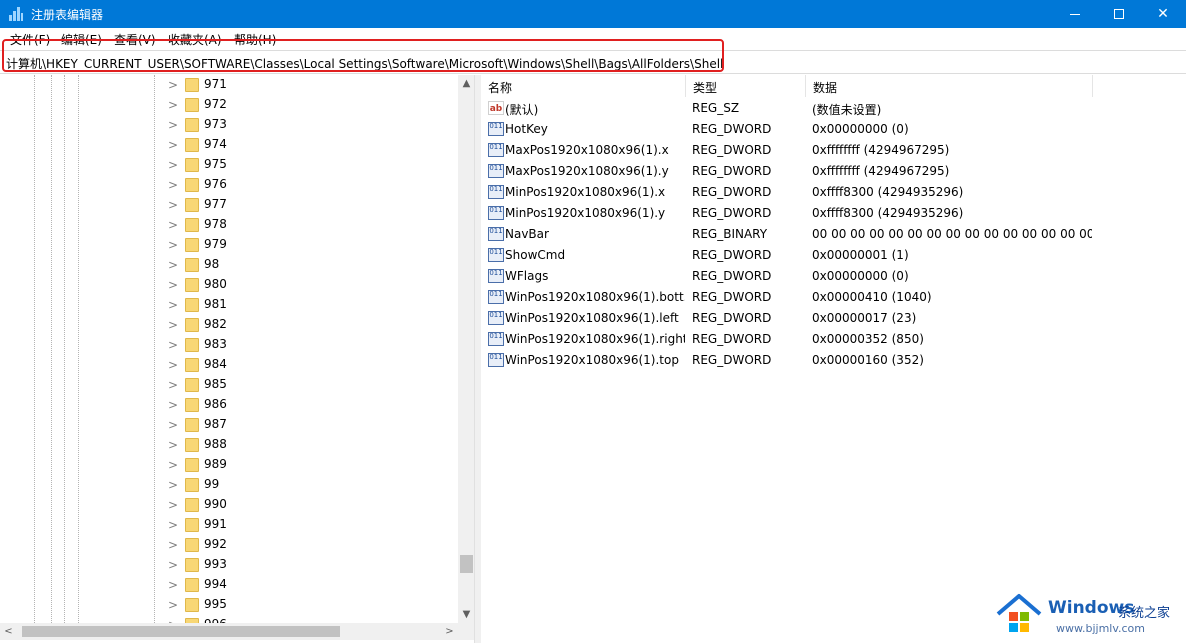 This screenshot has height=643, width=1186. What do you see at coordinates (215, 304) in the screenshot?
I see `tree-item-label: 981` at bounding box center [215, 304].